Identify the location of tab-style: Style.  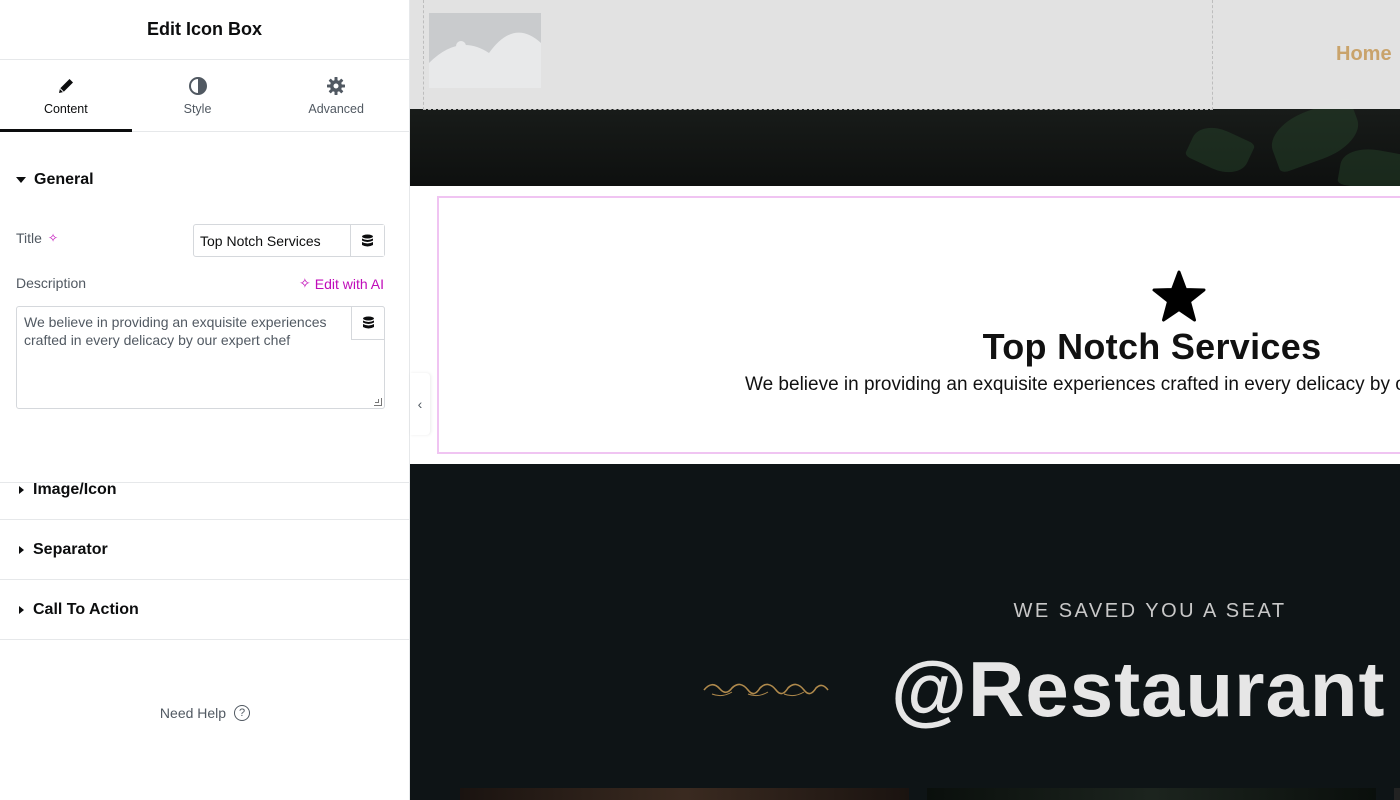
(198, 95).